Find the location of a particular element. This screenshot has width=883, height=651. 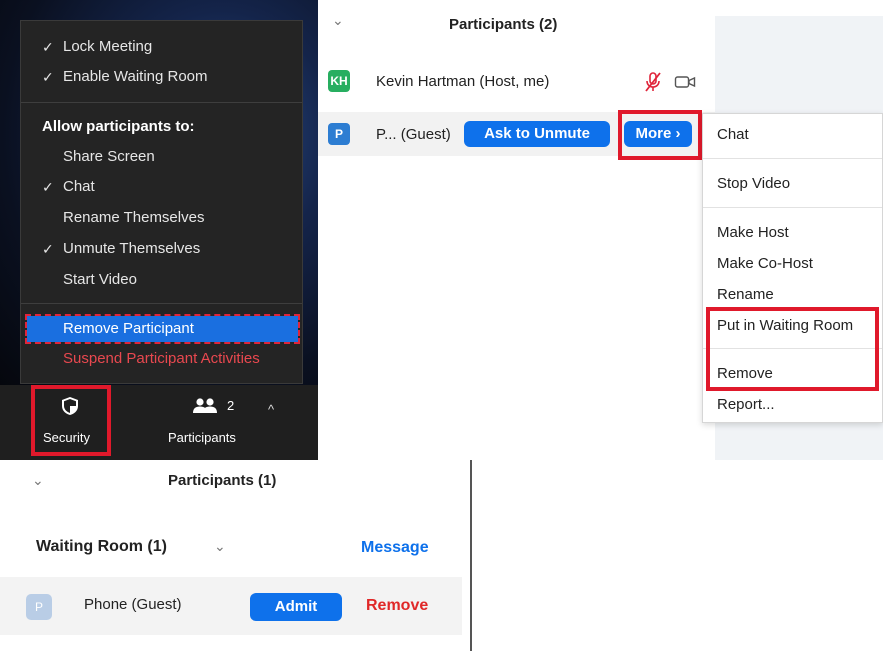

avatar: KH is located at coordinates (339, 81).